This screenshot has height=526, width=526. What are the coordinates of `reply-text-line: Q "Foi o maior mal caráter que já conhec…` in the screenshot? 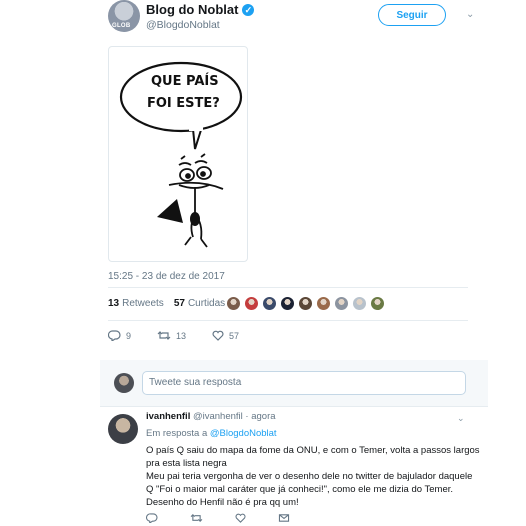 It's located at (300, 489).